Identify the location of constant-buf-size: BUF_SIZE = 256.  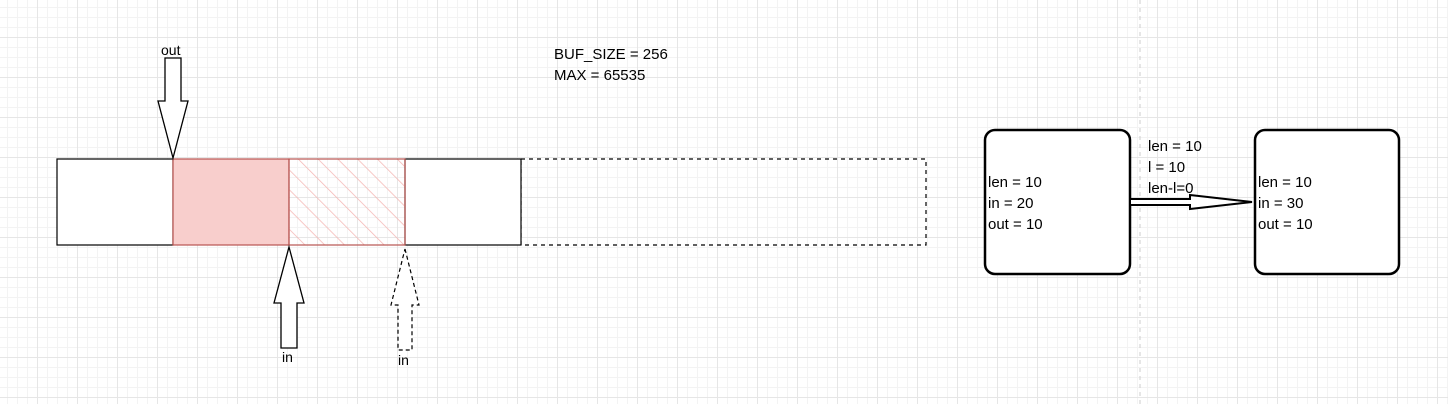
(611, 54).